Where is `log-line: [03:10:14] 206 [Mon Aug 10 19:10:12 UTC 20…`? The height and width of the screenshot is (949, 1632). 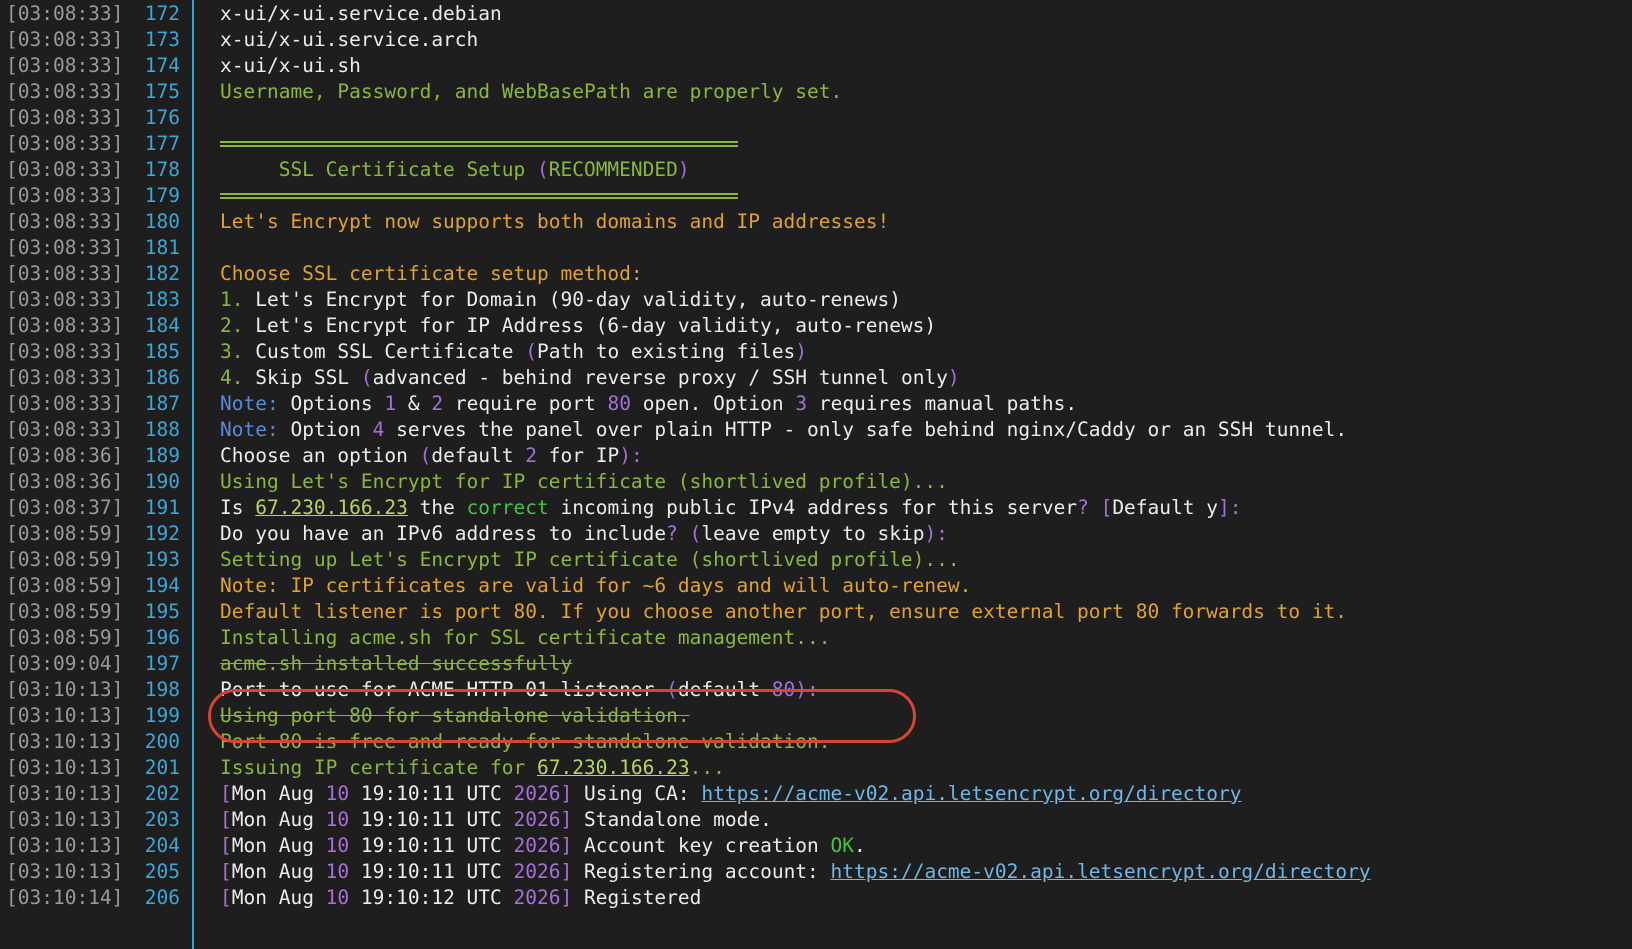 log-line: [03:10:14] 206 [Mon Aug 10 19:10:12 UTC 20… is located at coordinates (816, 898).